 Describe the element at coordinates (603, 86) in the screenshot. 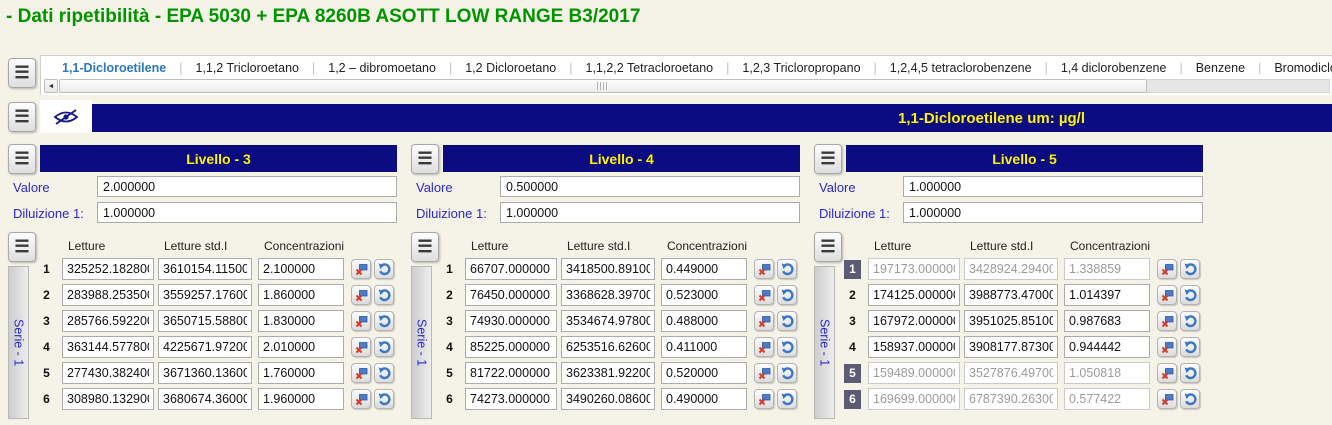

I see `scrollbar-thumb` at that location.